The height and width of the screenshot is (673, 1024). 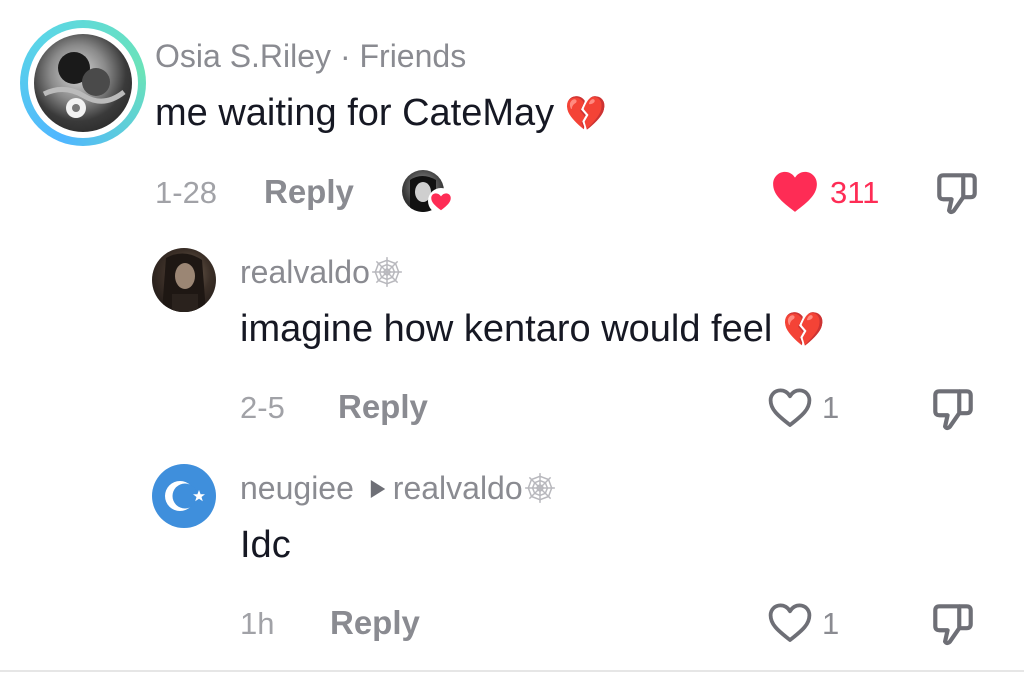 What do you see at coordinates (855, 192) in the screenshot?
I see `like-count: 311` at bounding box center [855, 192].